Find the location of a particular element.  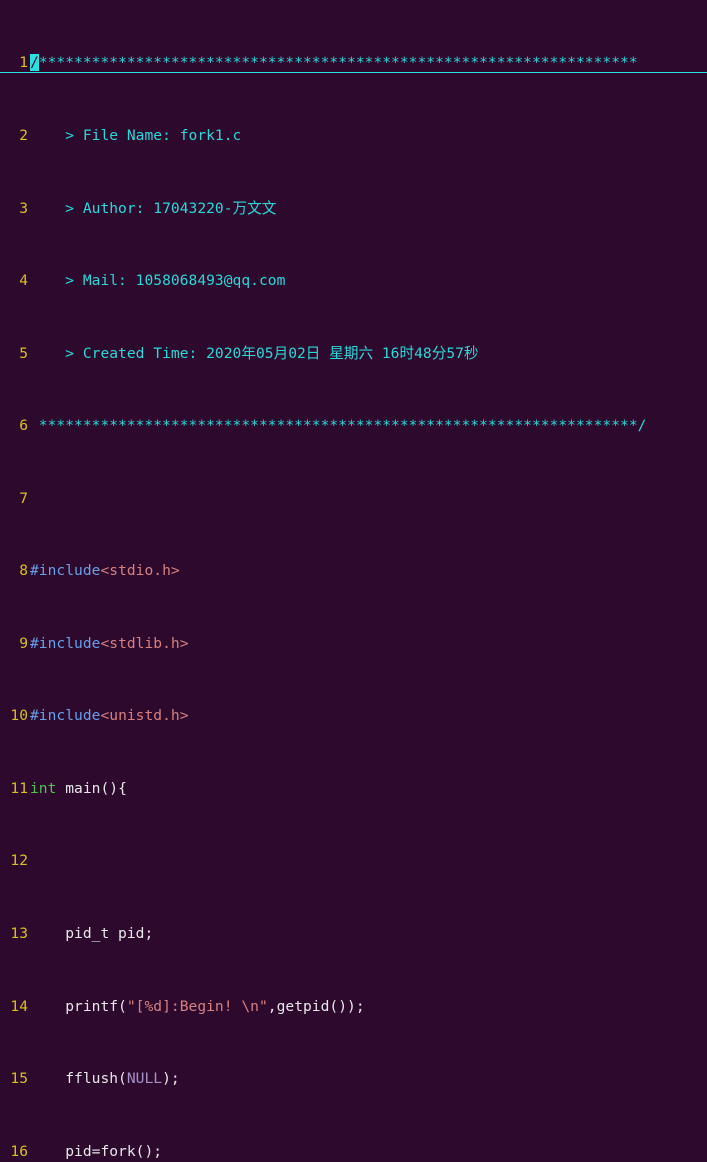

line-number: 12 is located at coordinates (19, 861).